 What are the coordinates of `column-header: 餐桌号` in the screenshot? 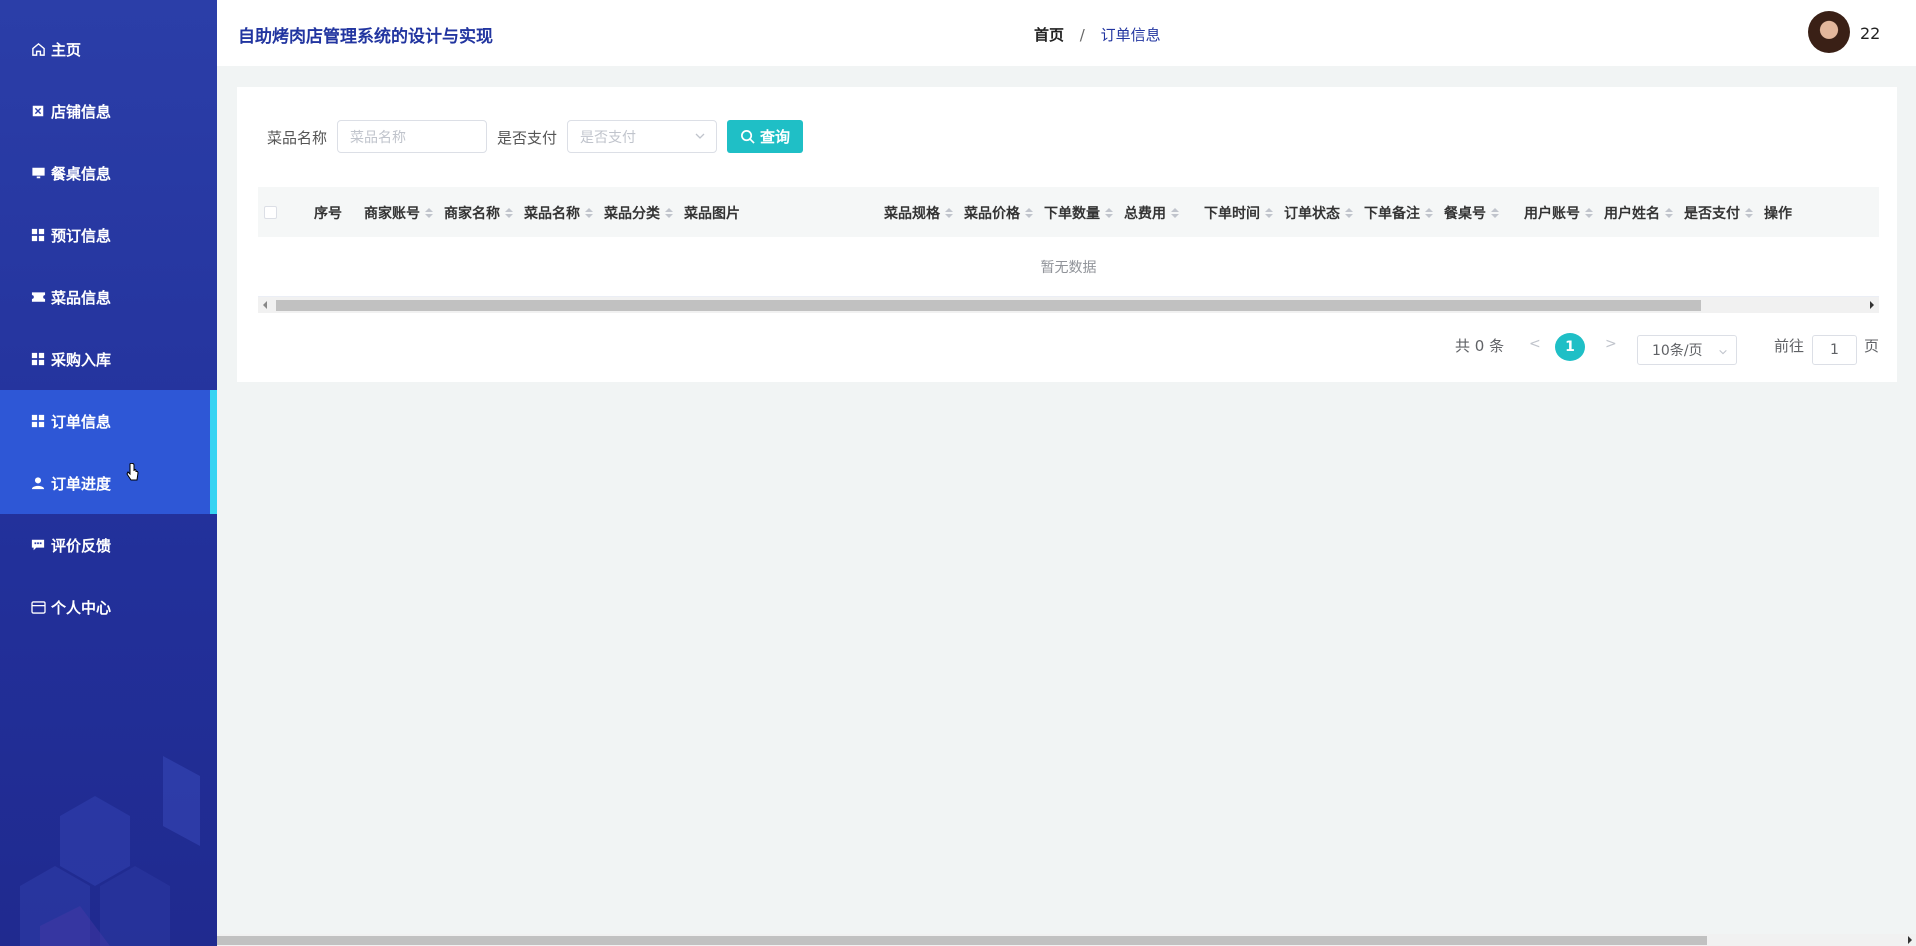 It's located at (1471, 213).